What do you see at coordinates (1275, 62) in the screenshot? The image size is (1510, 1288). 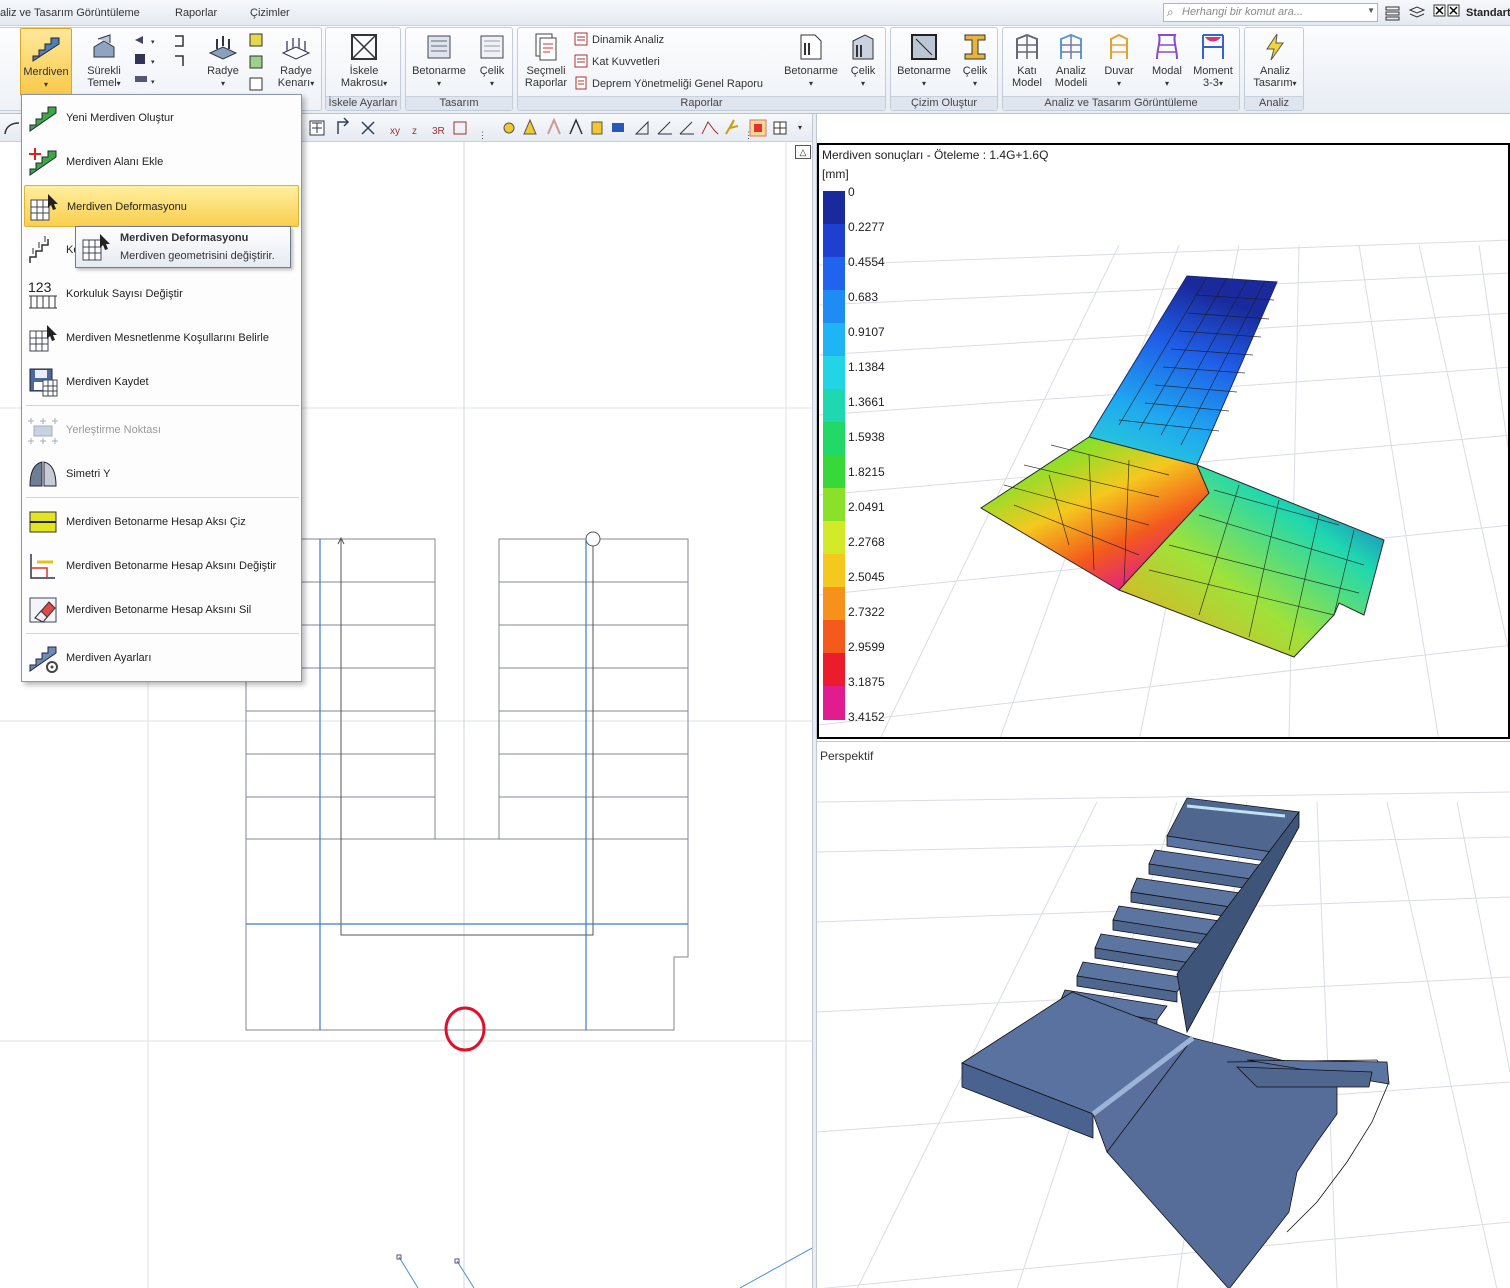 I see `analiz-tasarim-button: Analiz Tasarım▾` at bounding box center [1275, 62].